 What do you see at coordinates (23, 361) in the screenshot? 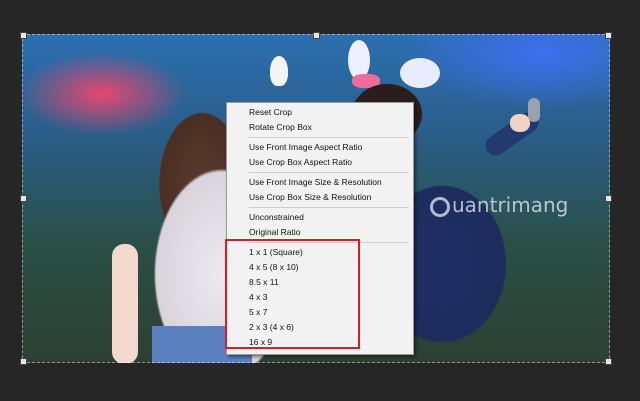
I see `crop-handle-bottom-left` at bounding box center [23, 361].